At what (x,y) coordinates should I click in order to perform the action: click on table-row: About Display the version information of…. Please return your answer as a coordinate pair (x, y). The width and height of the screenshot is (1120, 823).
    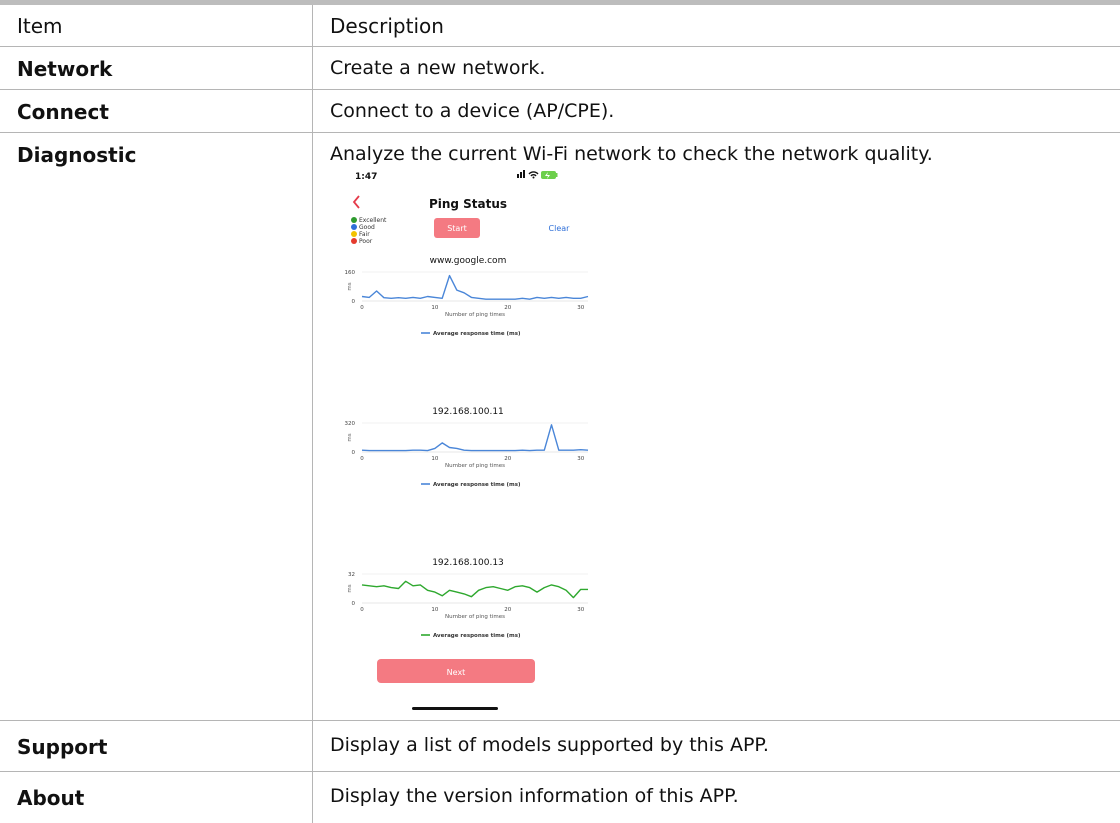
    Looking at the image, I should click on (560, 797).